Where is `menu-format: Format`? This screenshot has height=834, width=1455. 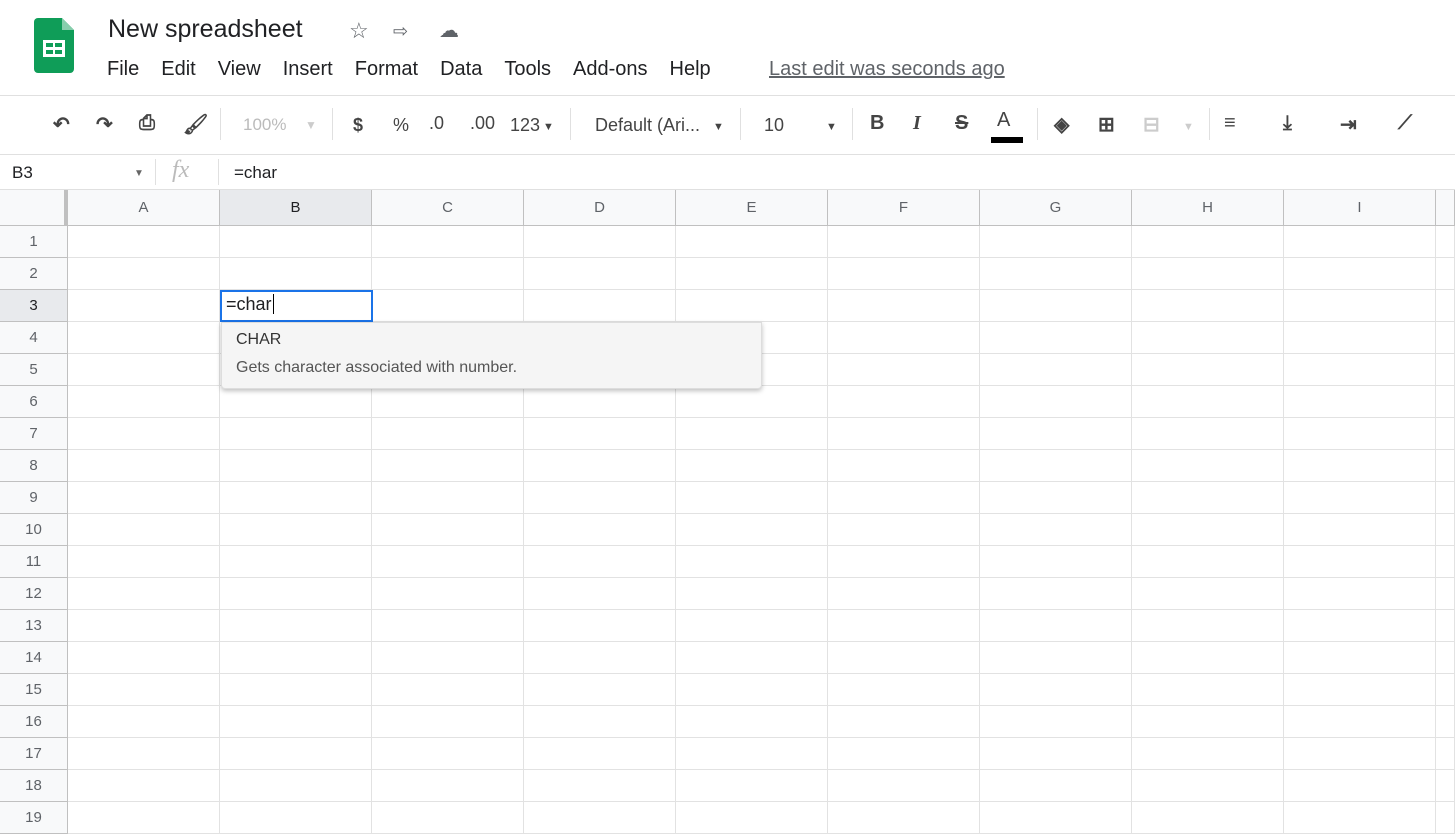
menu-format: Format is located at coordinates (386, 69).